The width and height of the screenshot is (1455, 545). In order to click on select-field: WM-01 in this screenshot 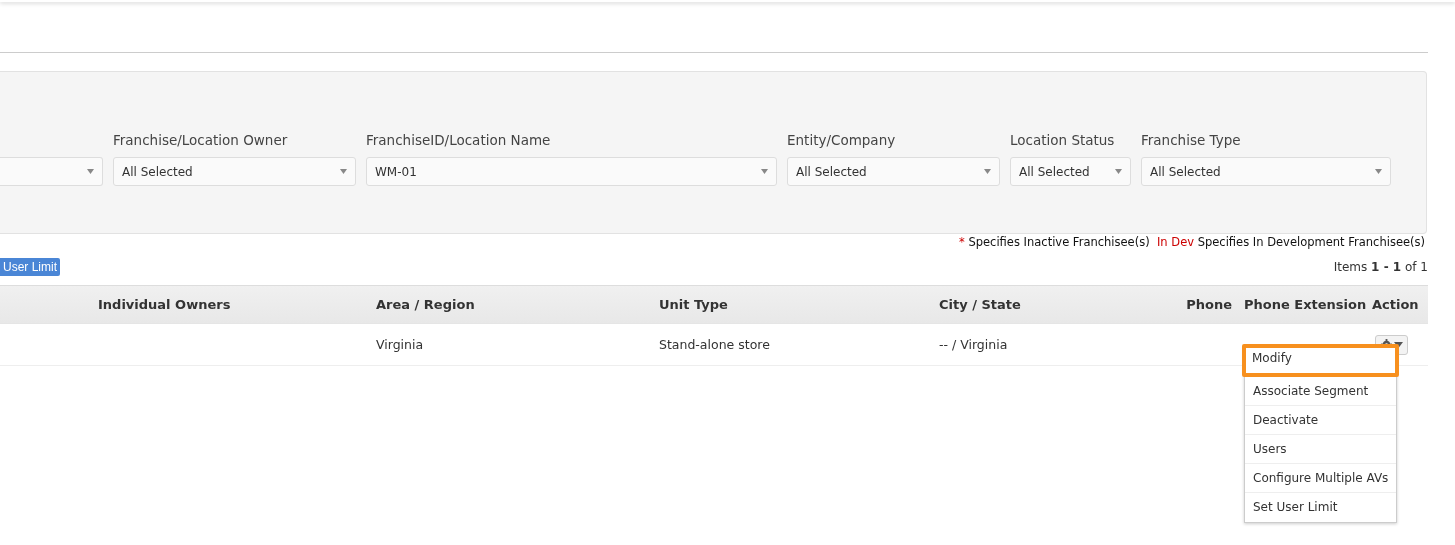, I will do `click(571, 171)`.